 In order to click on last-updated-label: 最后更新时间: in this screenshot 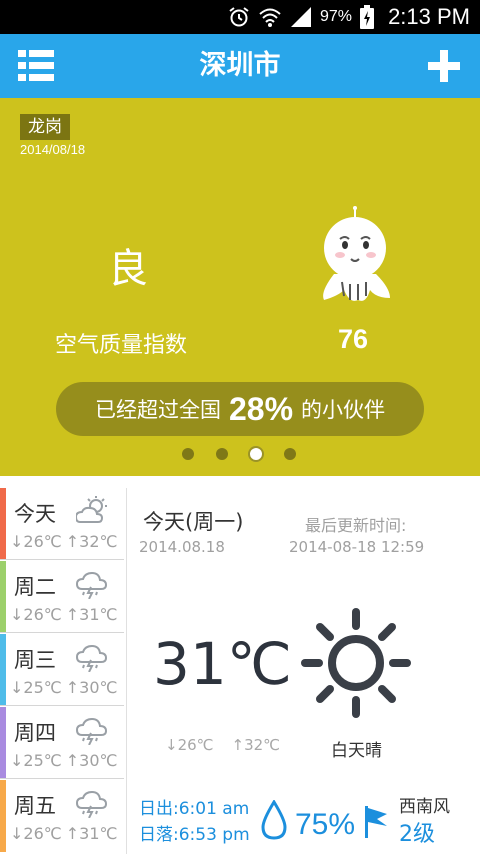, I will do `click(356, 525)`.